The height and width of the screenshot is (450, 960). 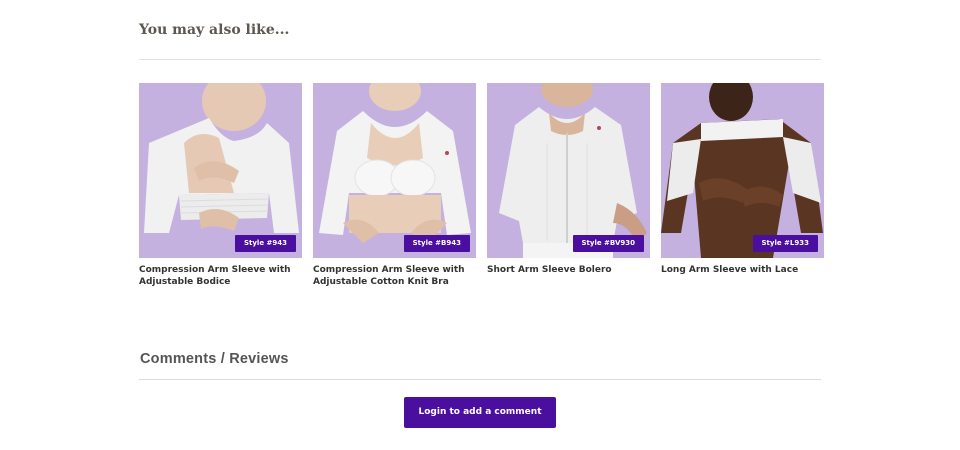 I want to click on product-title: Long Arm Sleeve with Lace, so click(x=742, y=270).